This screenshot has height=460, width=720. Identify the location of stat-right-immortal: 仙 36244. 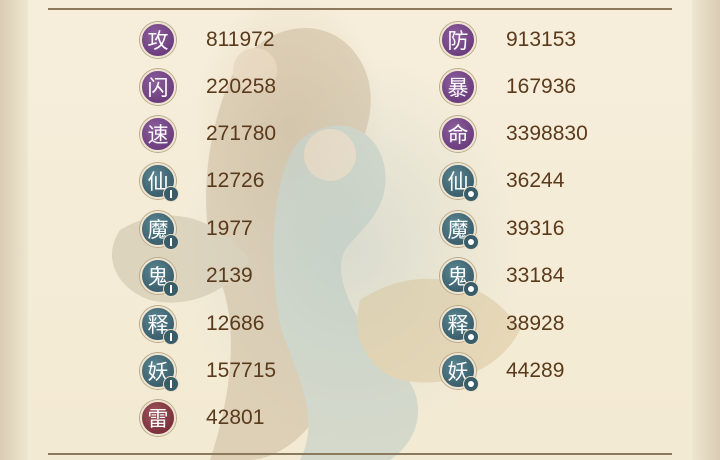
(502, 182).